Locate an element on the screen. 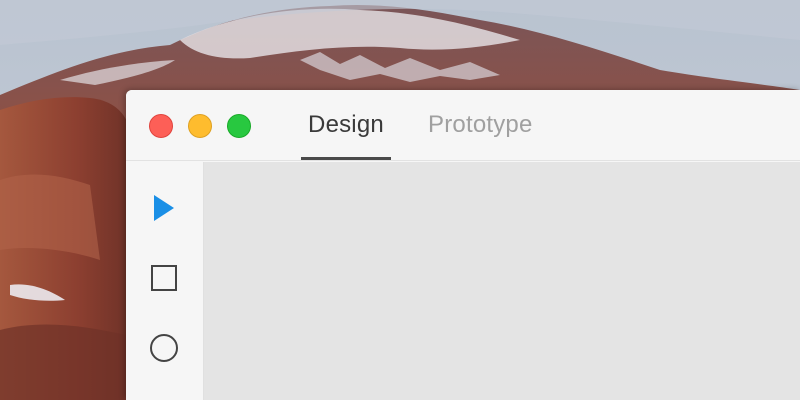 This screenshot has width=800, height=400. rectangle-tool-button is located at coordinates (164, 278).